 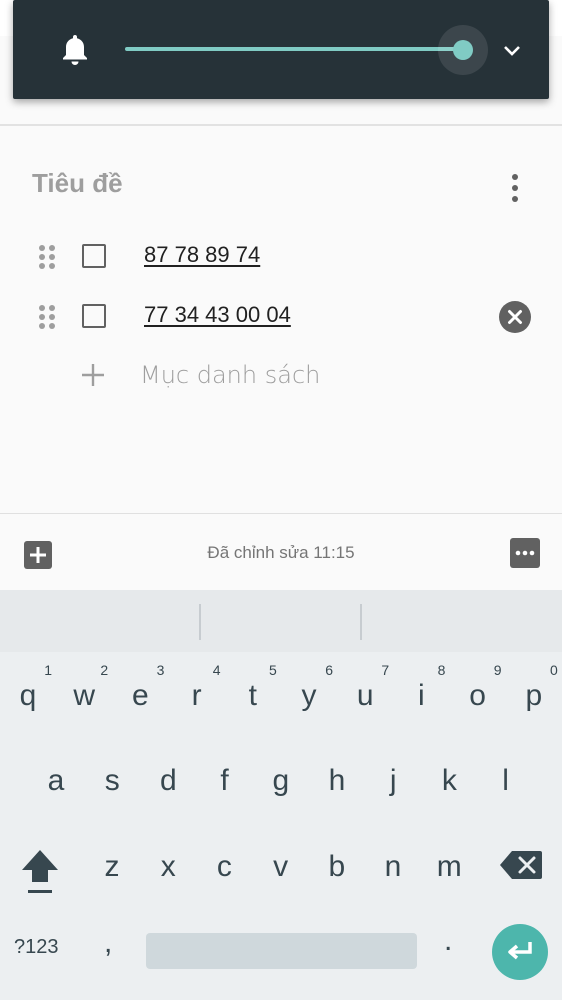 I want to click on list-item: 77 34 43 00 04, so click(x=281, y=317).